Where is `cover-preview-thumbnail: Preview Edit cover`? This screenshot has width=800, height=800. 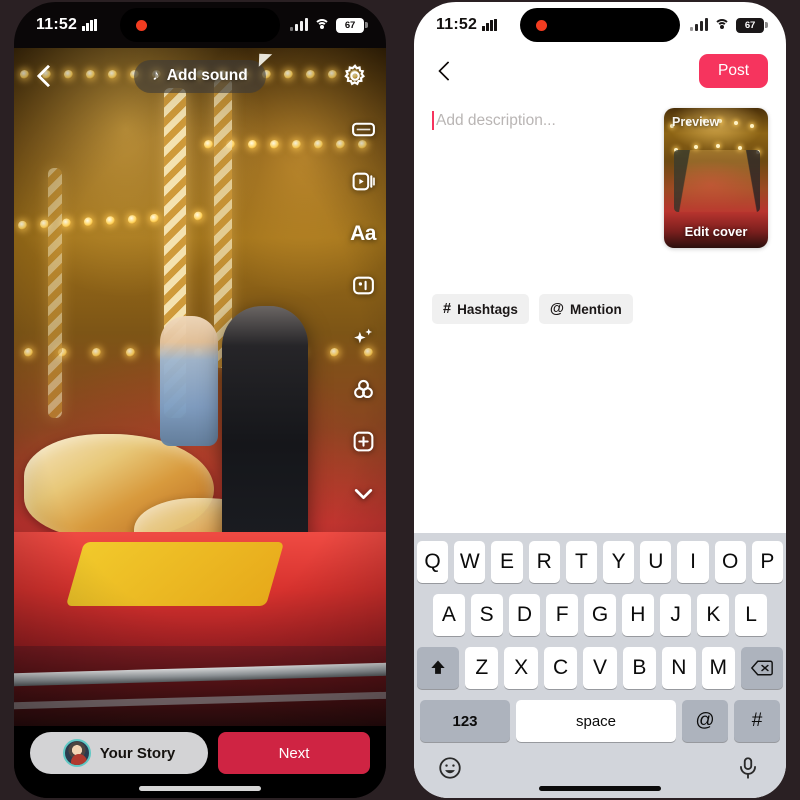
cover-preview-thumbnail: Preview Edit cover is located at coordinates (716, 178).